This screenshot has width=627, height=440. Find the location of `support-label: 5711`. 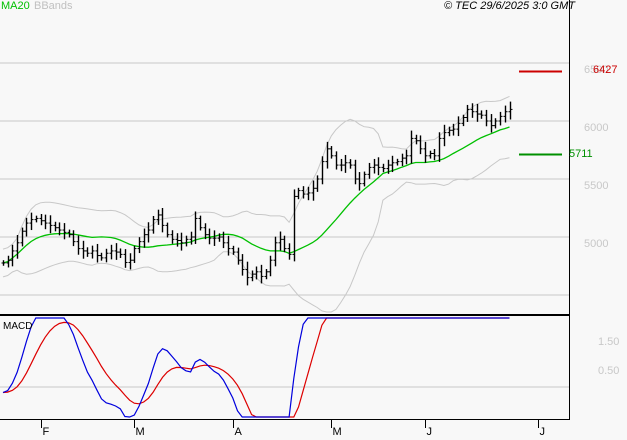

support-label: 5711 is located at coordinates (581, 153).